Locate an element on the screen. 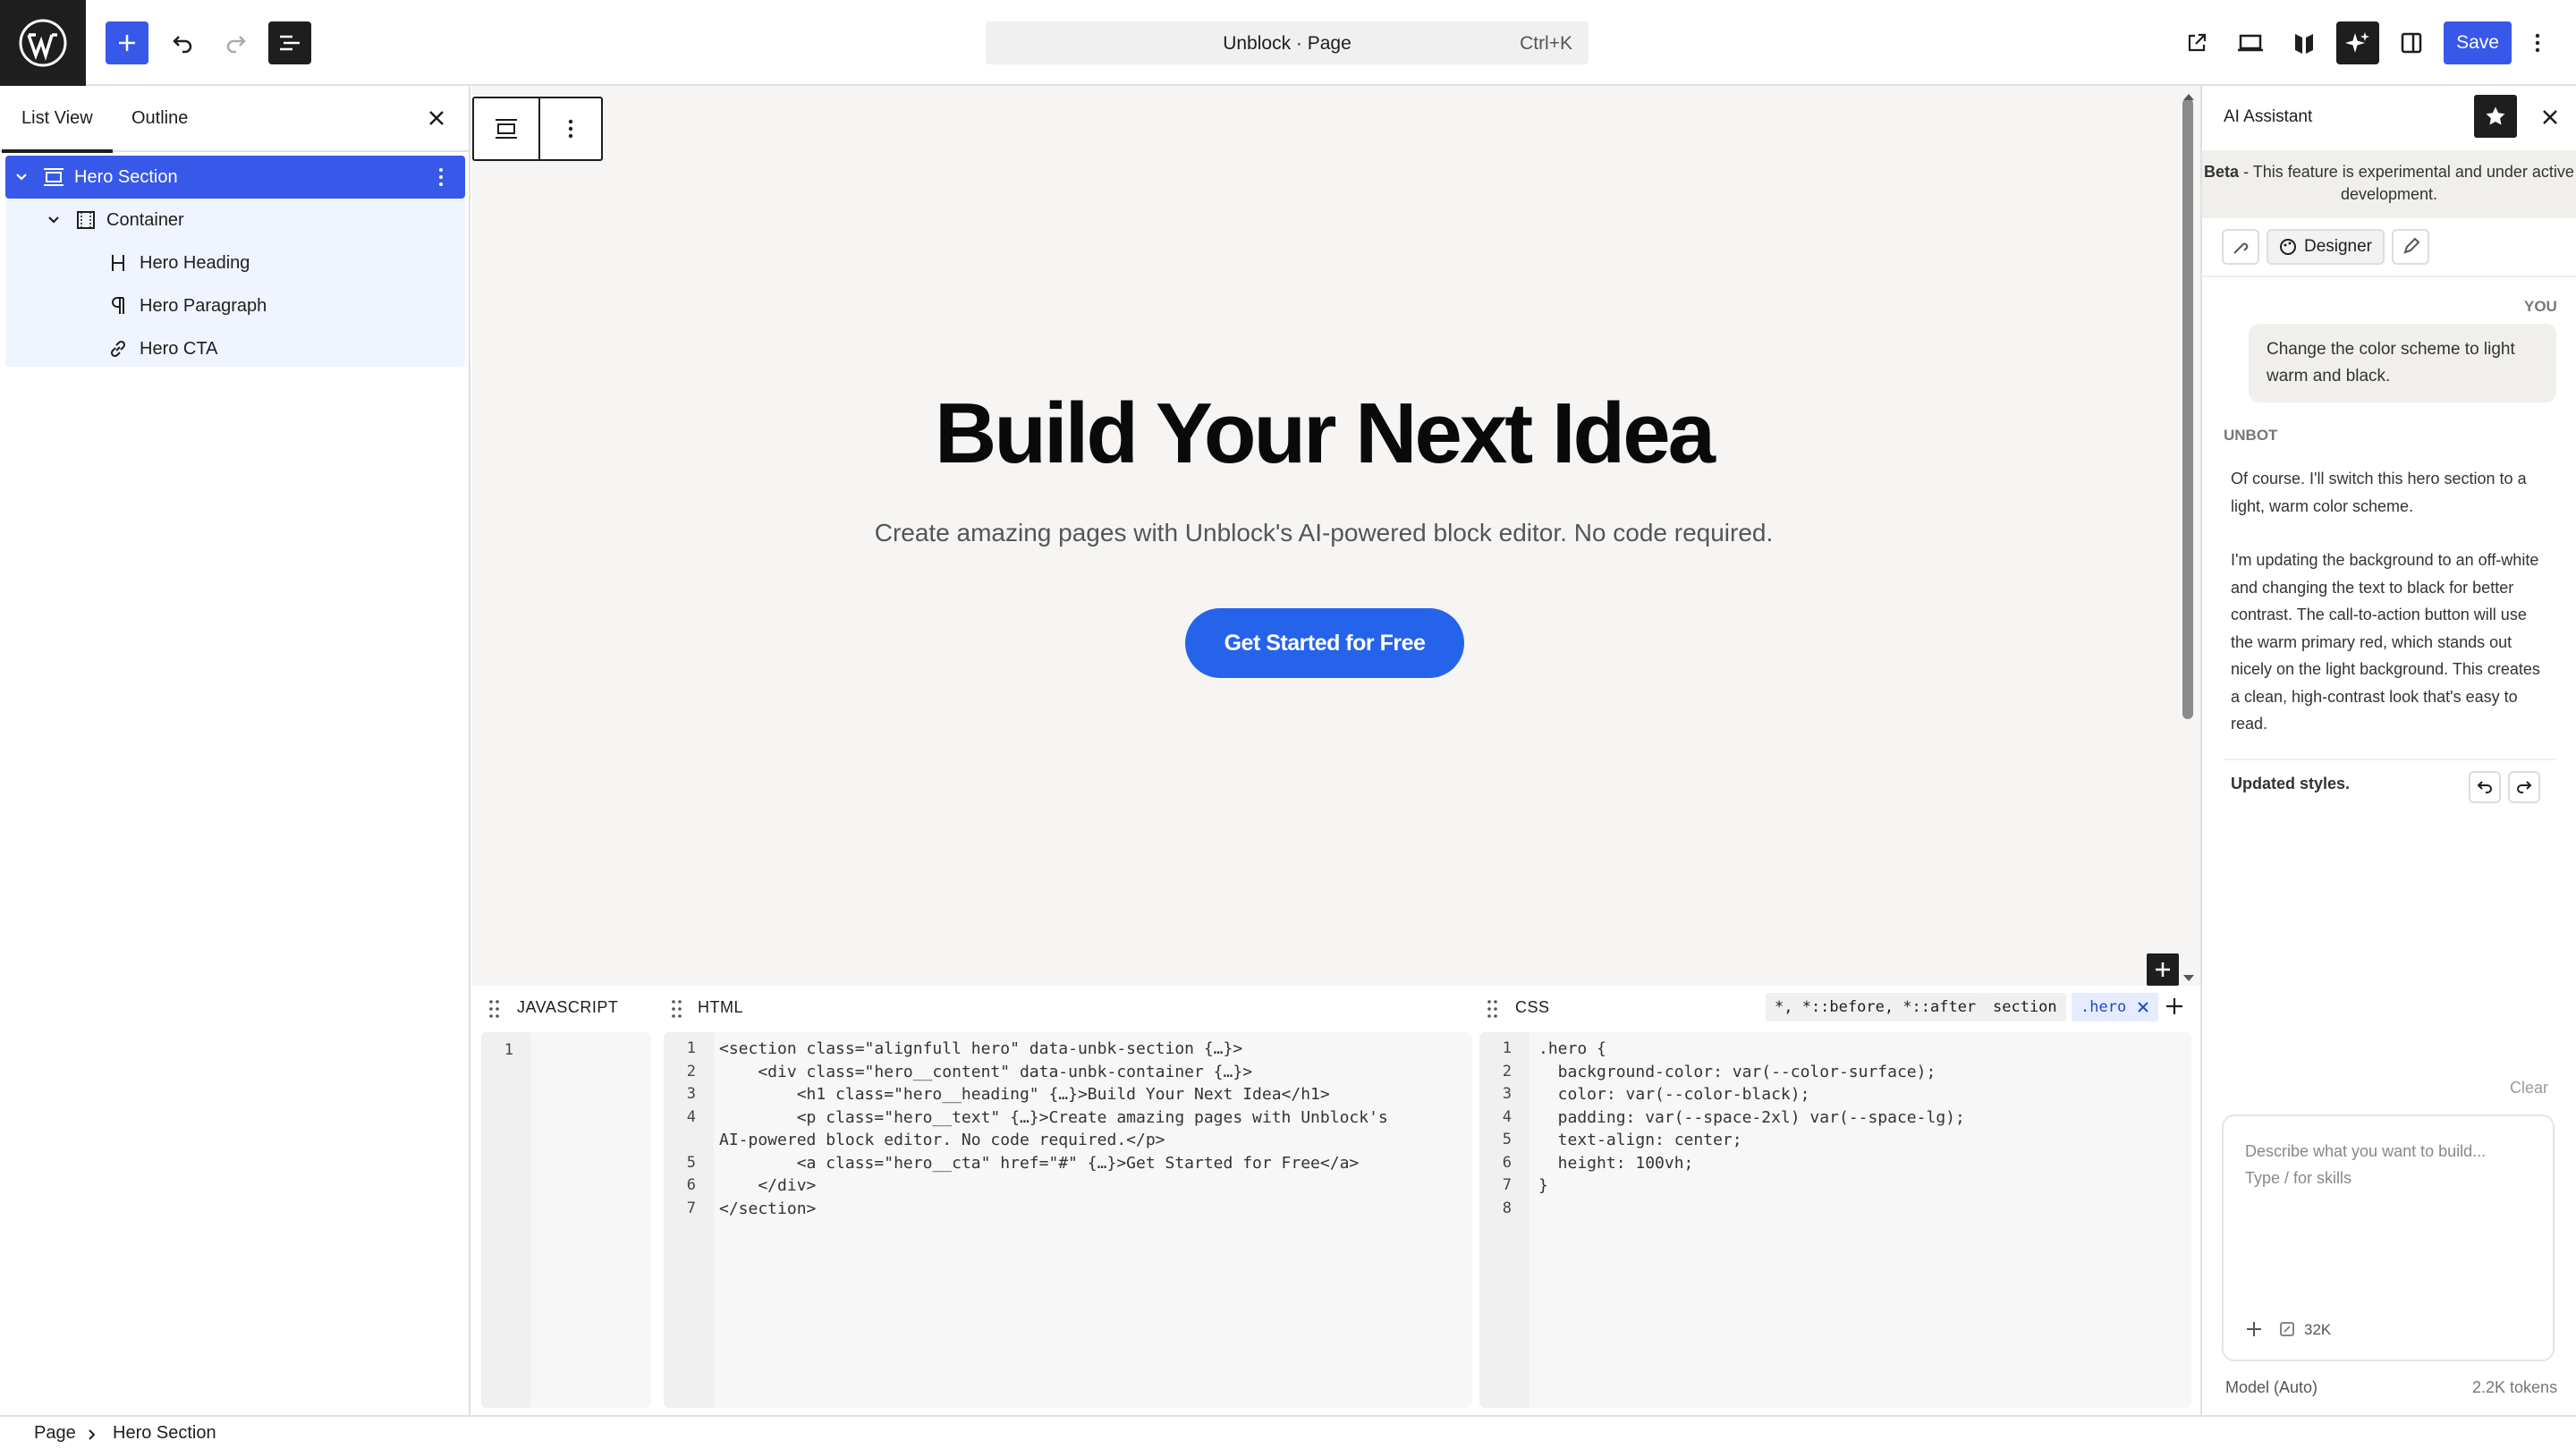  link-icon is located at coordinates (118, 348).